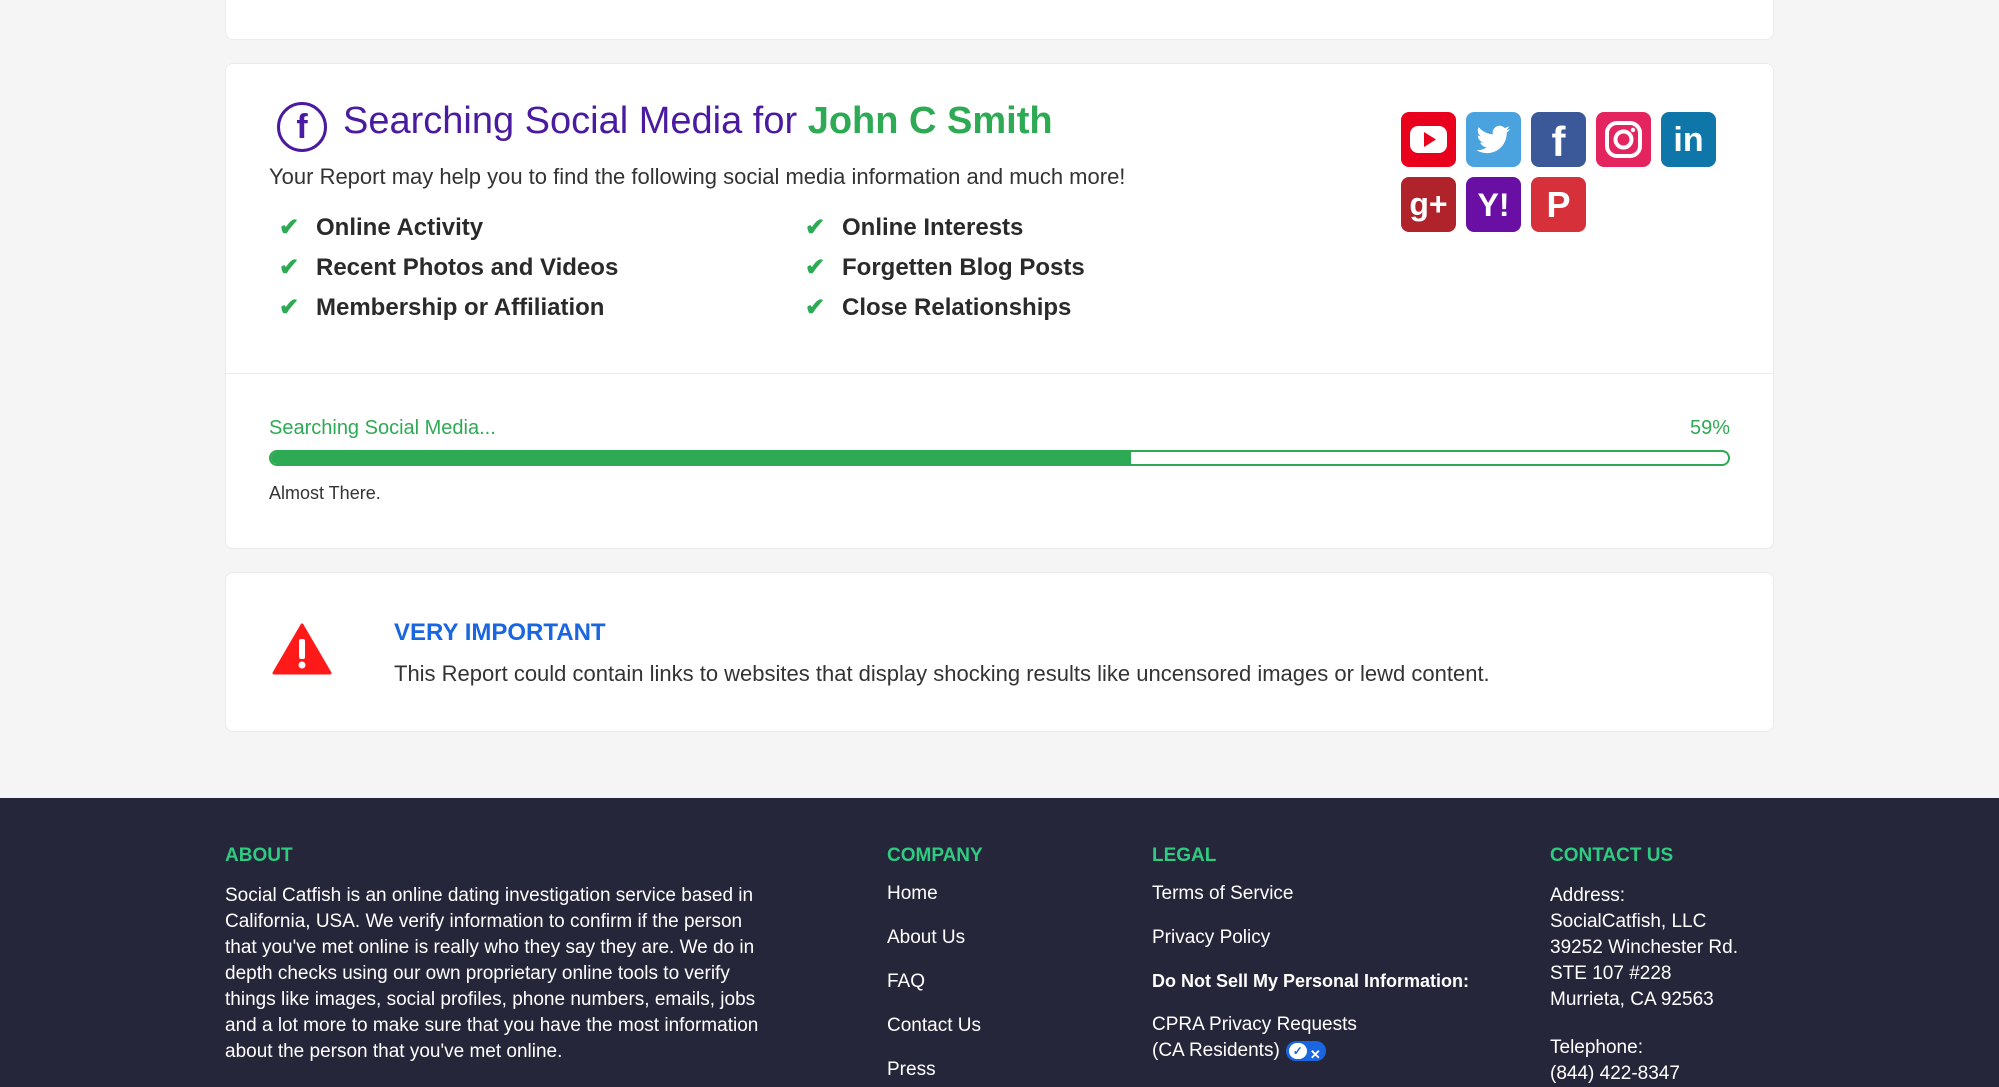 This screenshot has width=1999, height=1087. Describe the element at coordinates (1558, 204) in the screenshot. I see `pinterest-icon: P` at that location.